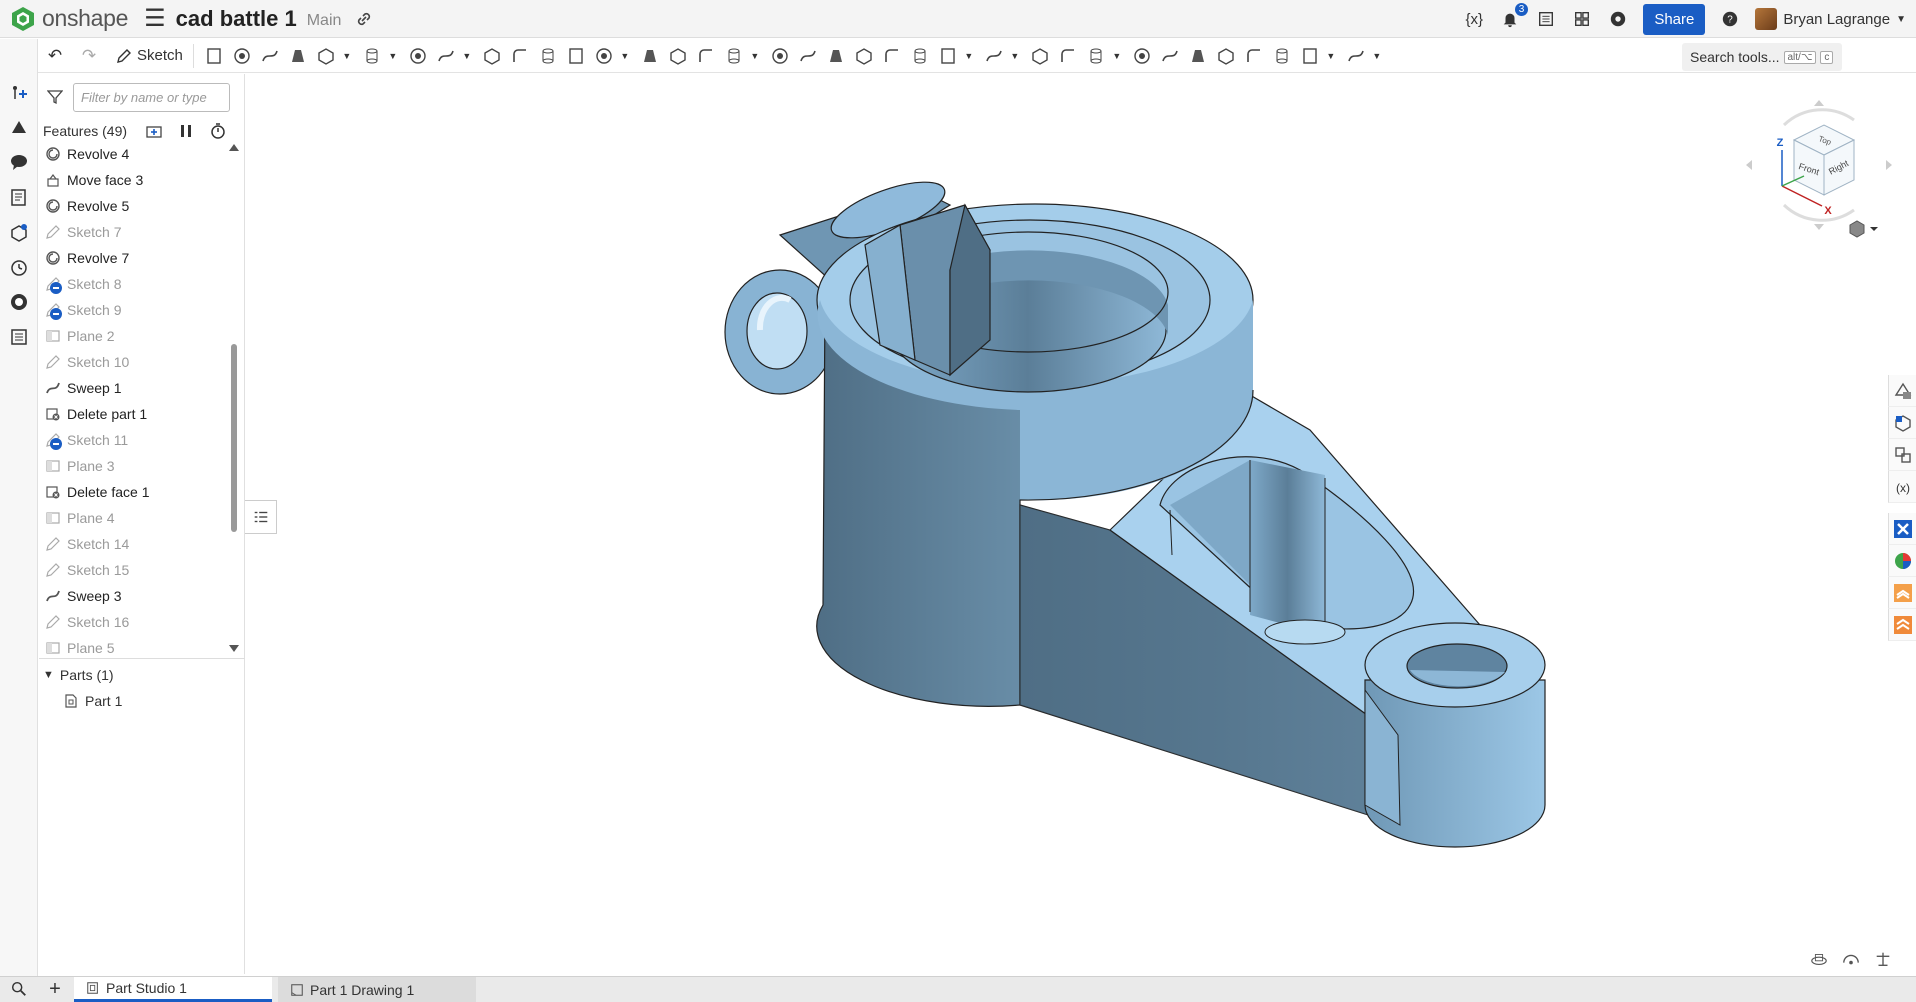 This screenshot has width=1916, height=1002. What do you see at coordinates (55, 989) in the screenshot?
I see `add-tab-button: +` at bounding box center [55, 989].